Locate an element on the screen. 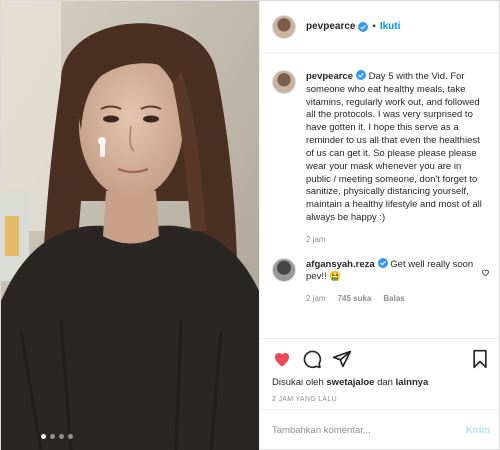 Image resolution: width=500 pixels, height=450 pixels. reply-likes: 745 suka is located at coordinates (355, 299).